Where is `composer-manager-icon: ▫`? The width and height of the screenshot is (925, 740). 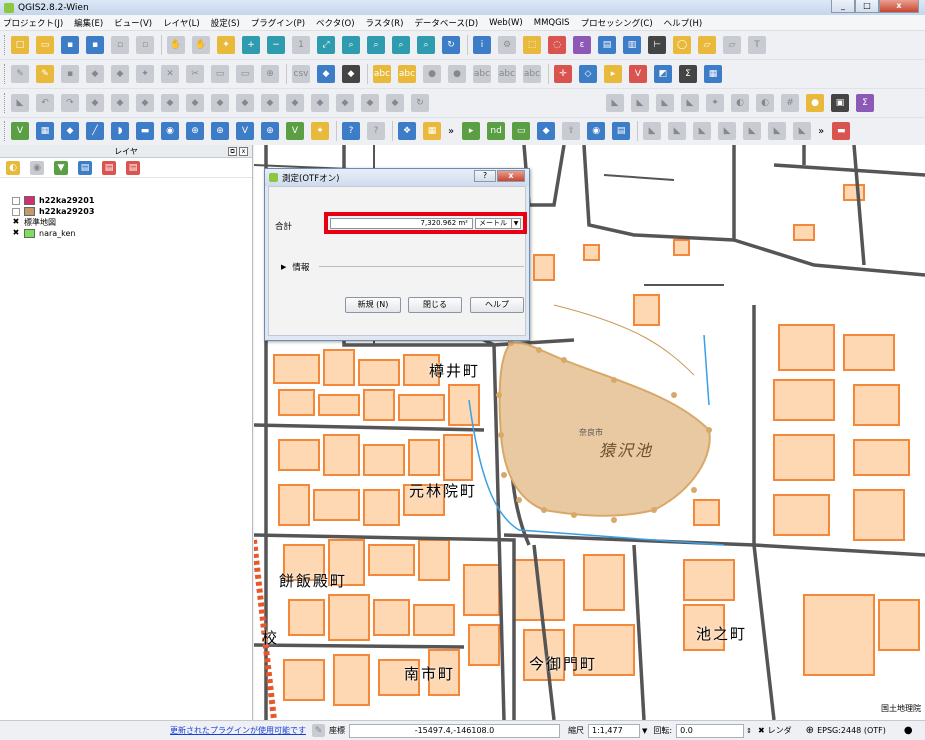 composer-manager-icon: ▫ is located at coordinates (145, 45).